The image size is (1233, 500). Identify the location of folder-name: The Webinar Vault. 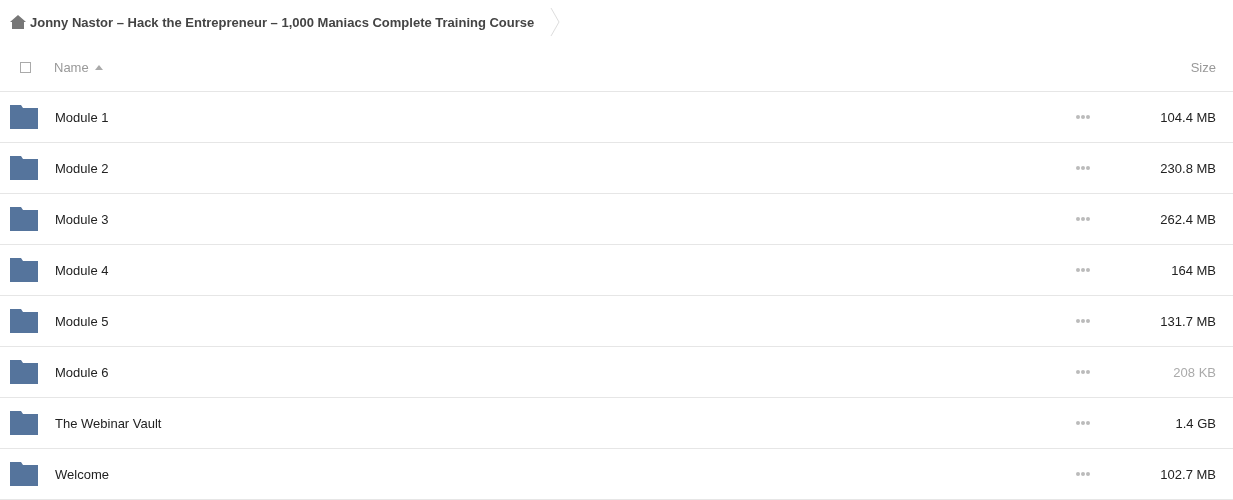
(108, 423).